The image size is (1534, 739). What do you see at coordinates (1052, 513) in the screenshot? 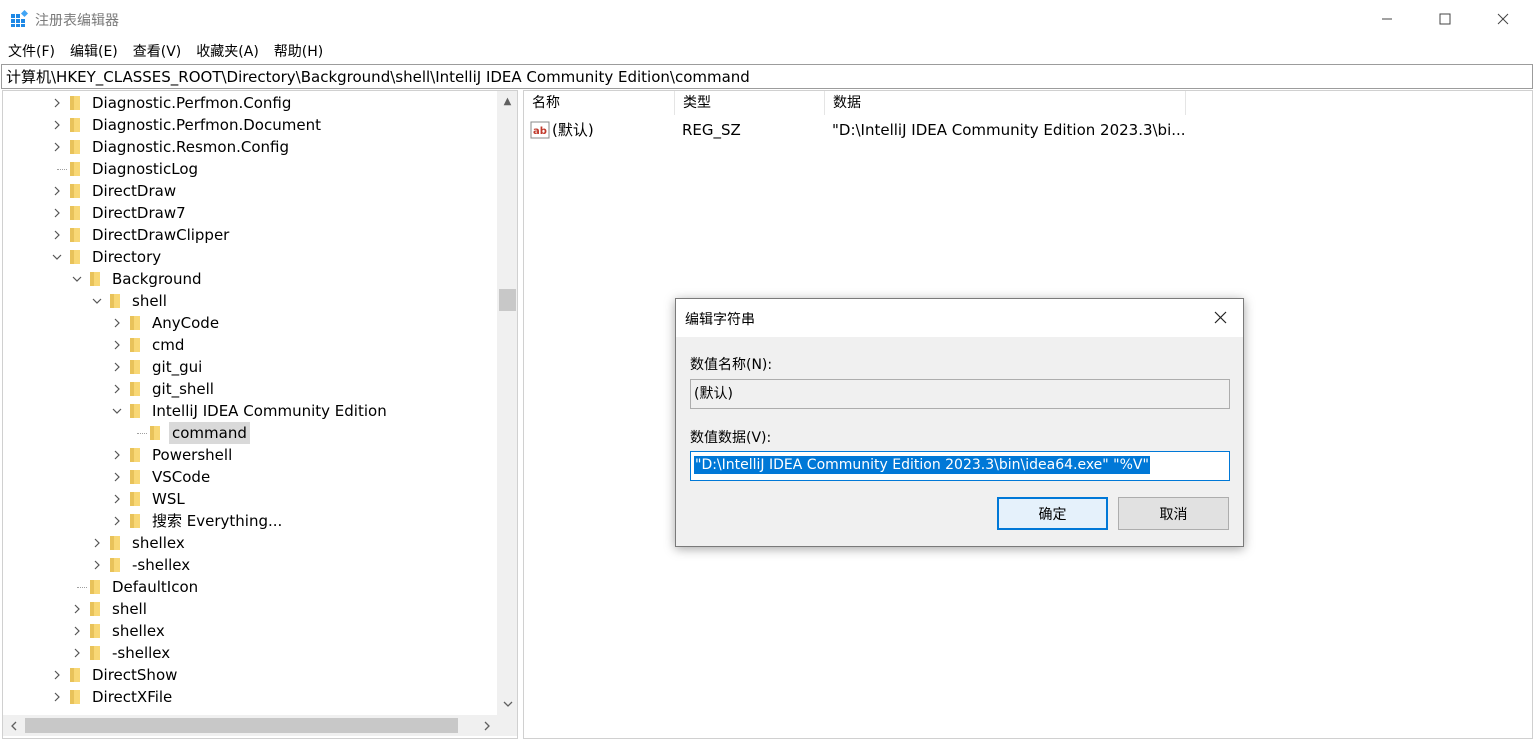
I see `ok-button: 确定` at bounding box center [1052, 513].